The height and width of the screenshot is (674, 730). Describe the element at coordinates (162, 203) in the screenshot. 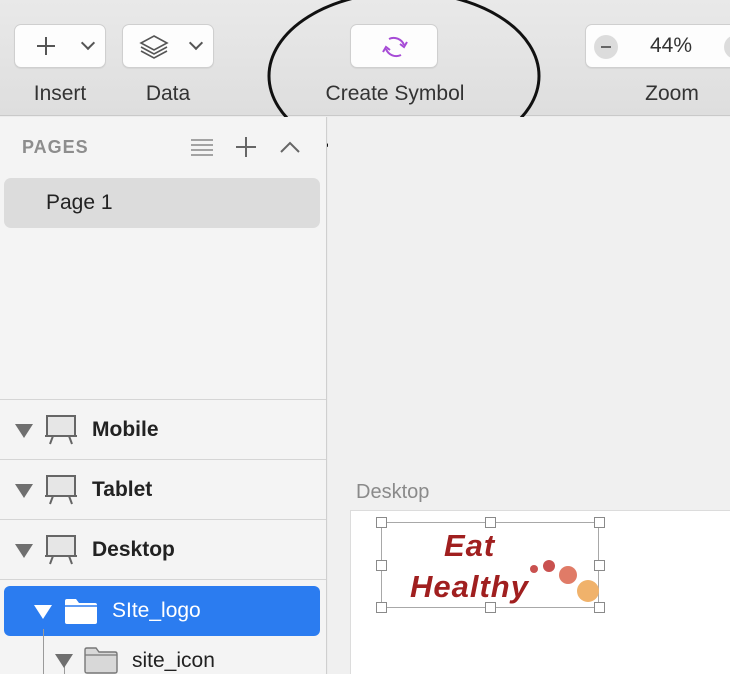

I see `page-item: Page 1` at that location.